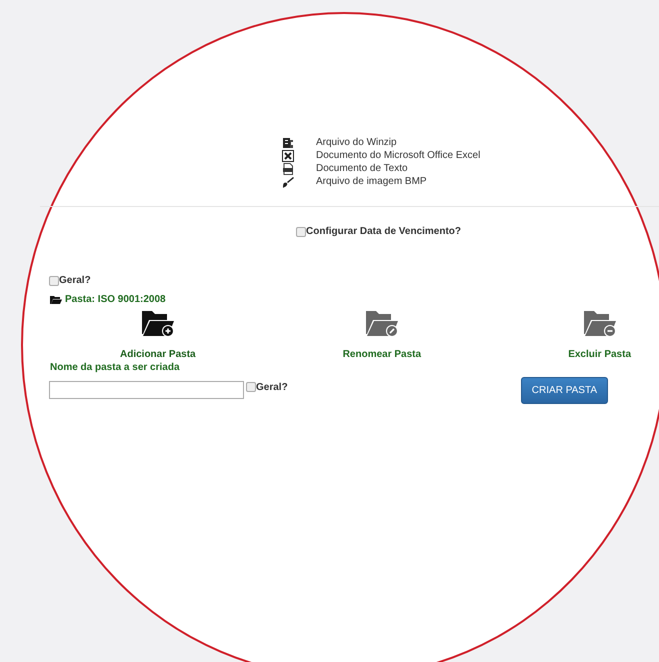 The width and height of the screenshot is (659, 662). I want to click on folder-plus-icon, so click(157, 324).